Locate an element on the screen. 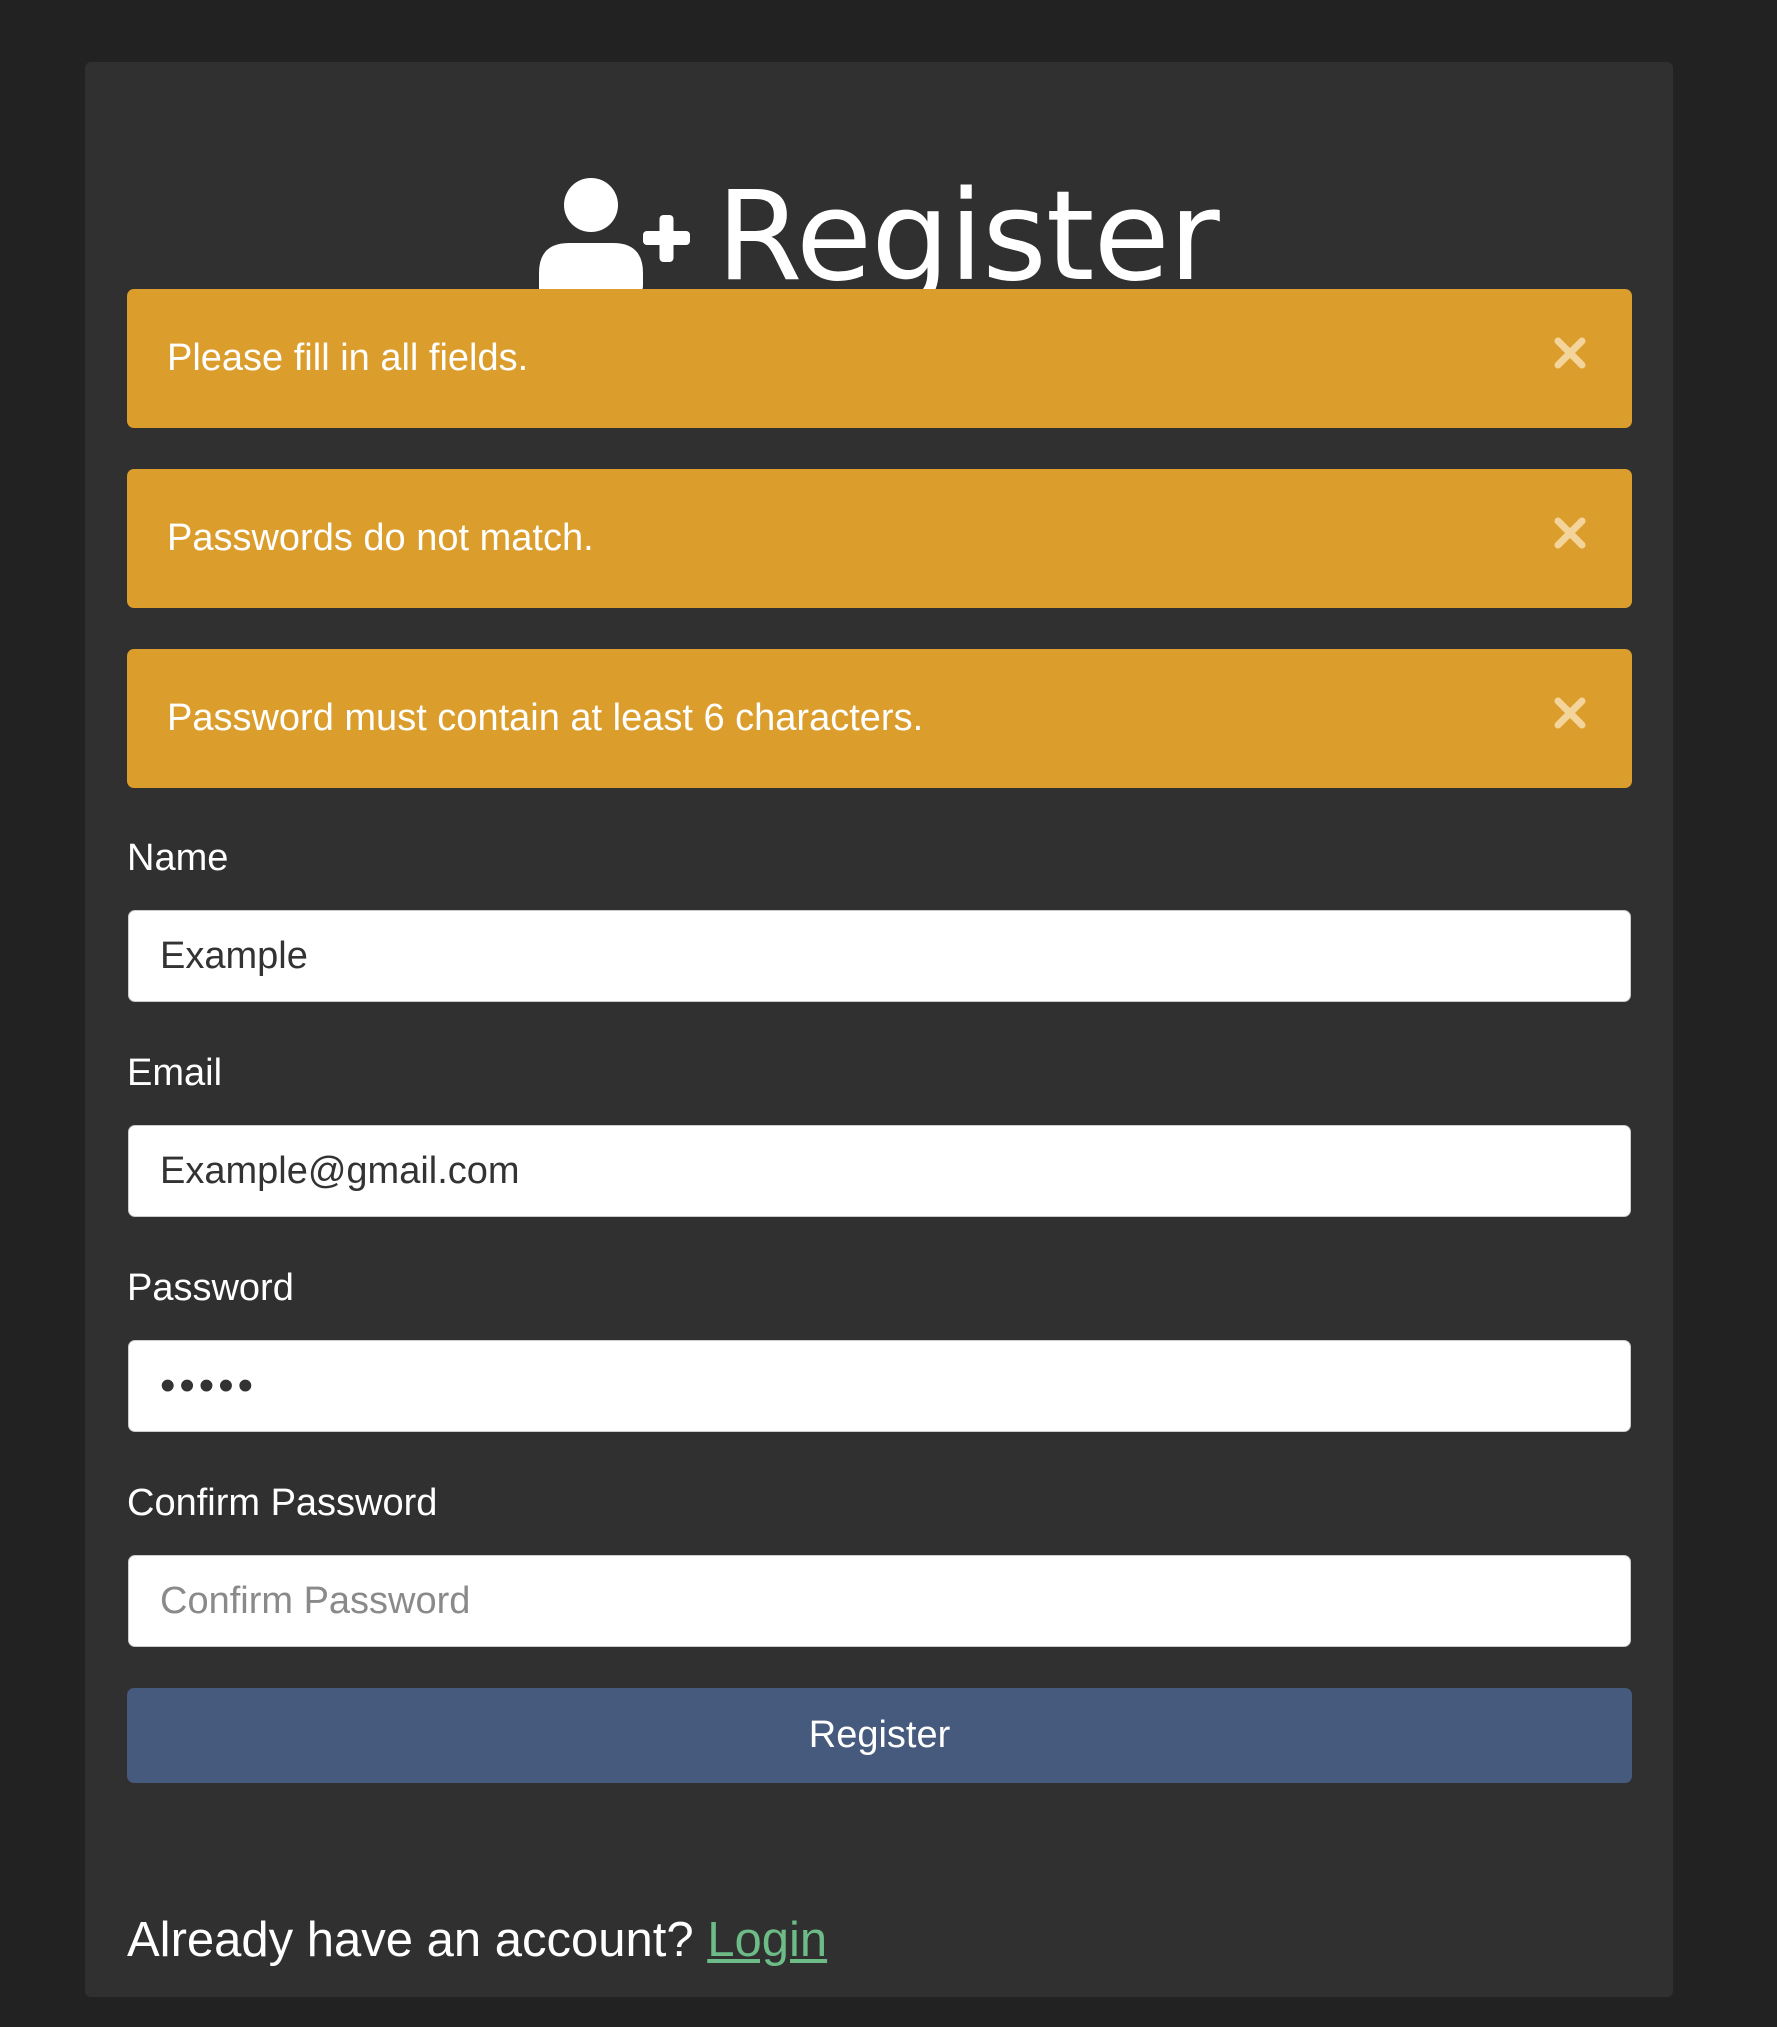 The width and height of the screenshot is (1777, 2027). login-link: Login is located at coordinates (767, 1940).